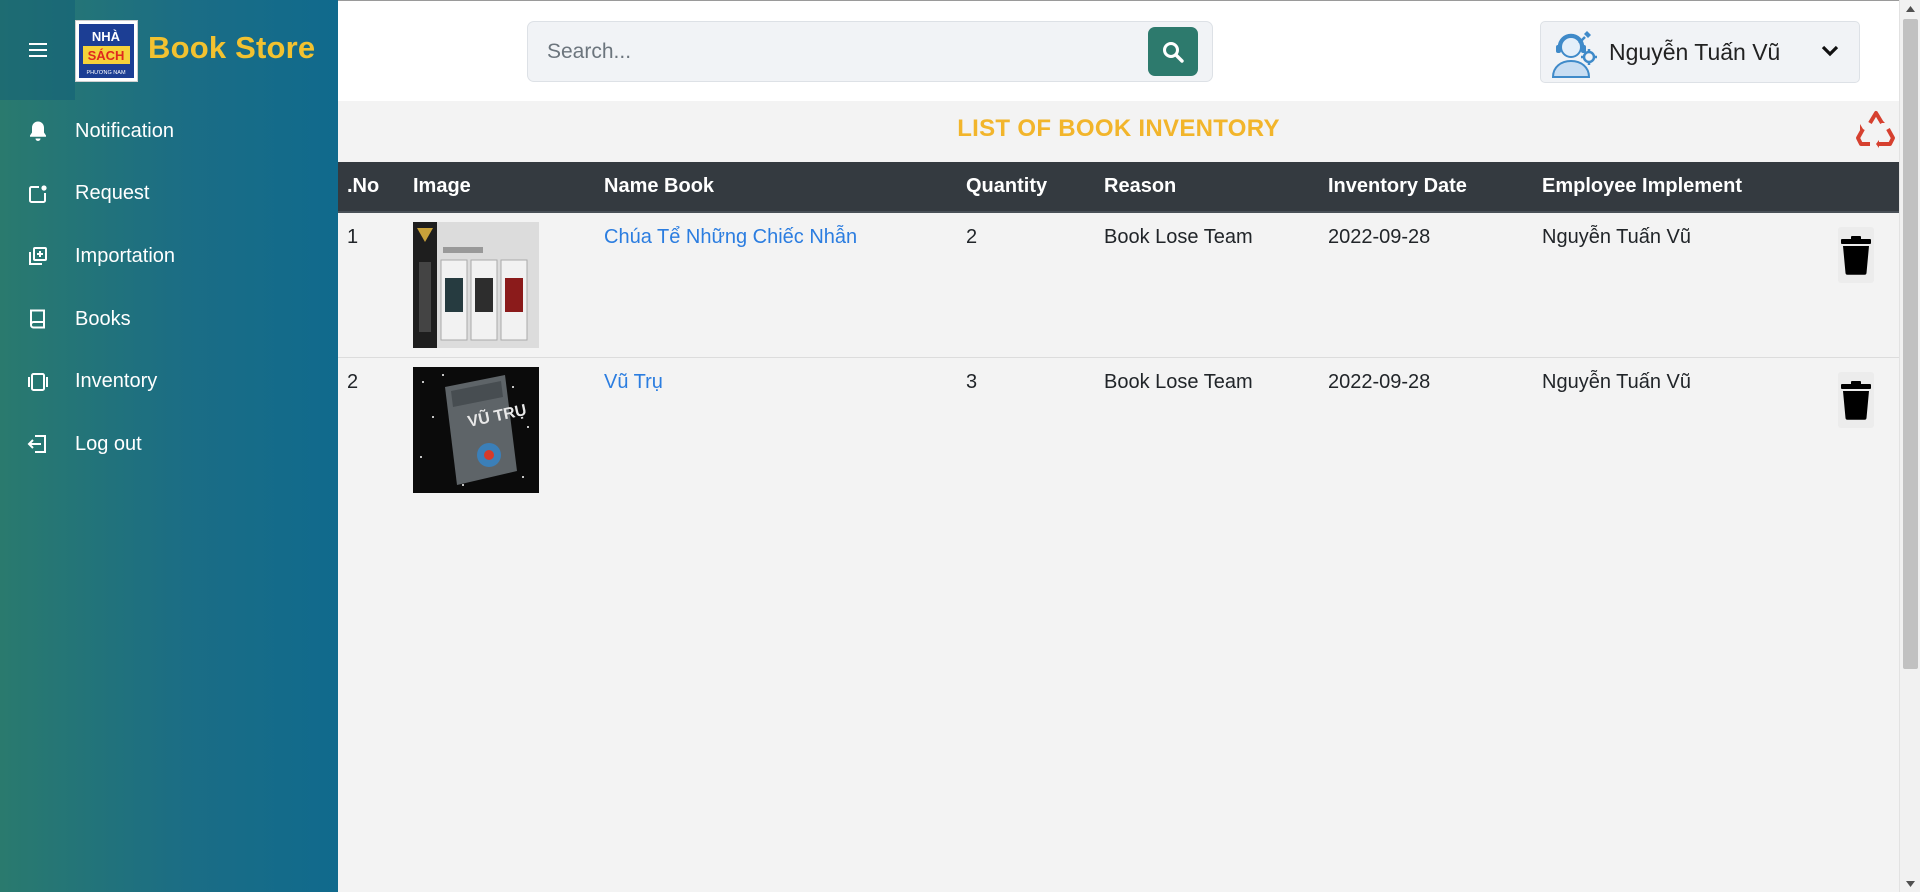  Describe the element at coordinates (1695, 52) in the screenshot. I see `user-name: Nguyễn Tuấn Vũ` at that location.